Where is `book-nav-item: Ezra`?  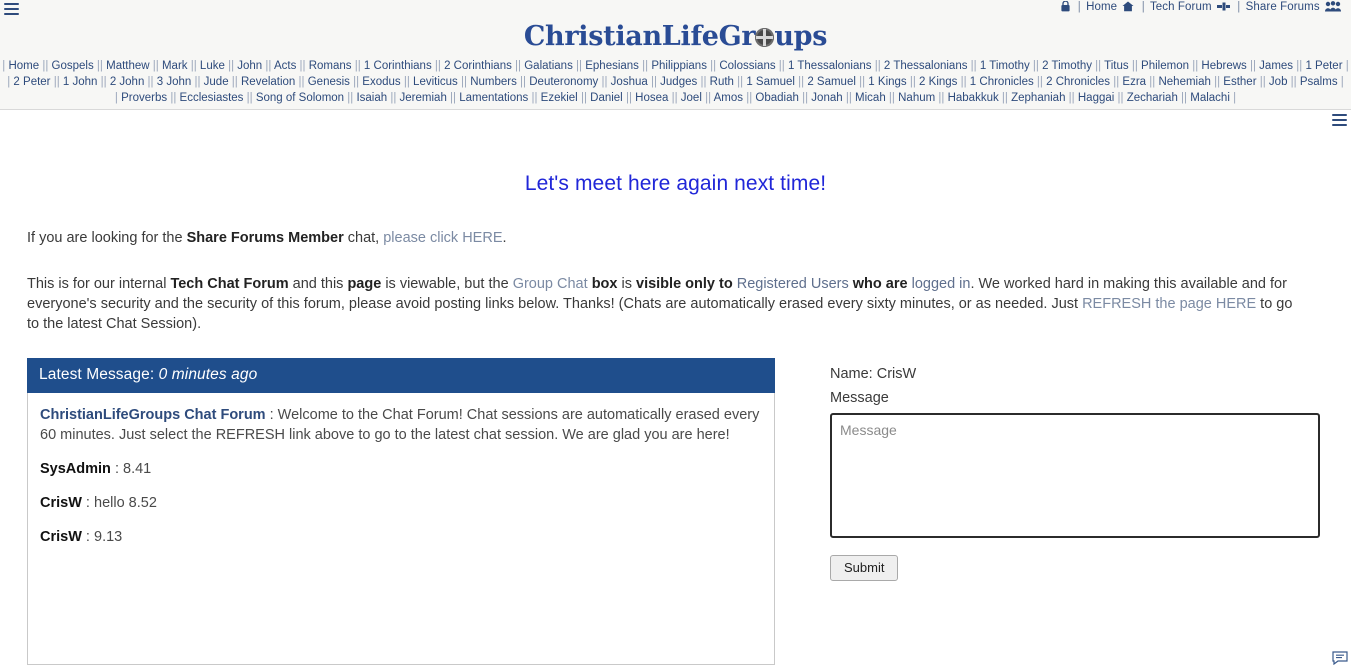 book-nav-item: Ezra is located at coordinates (1134, 82).